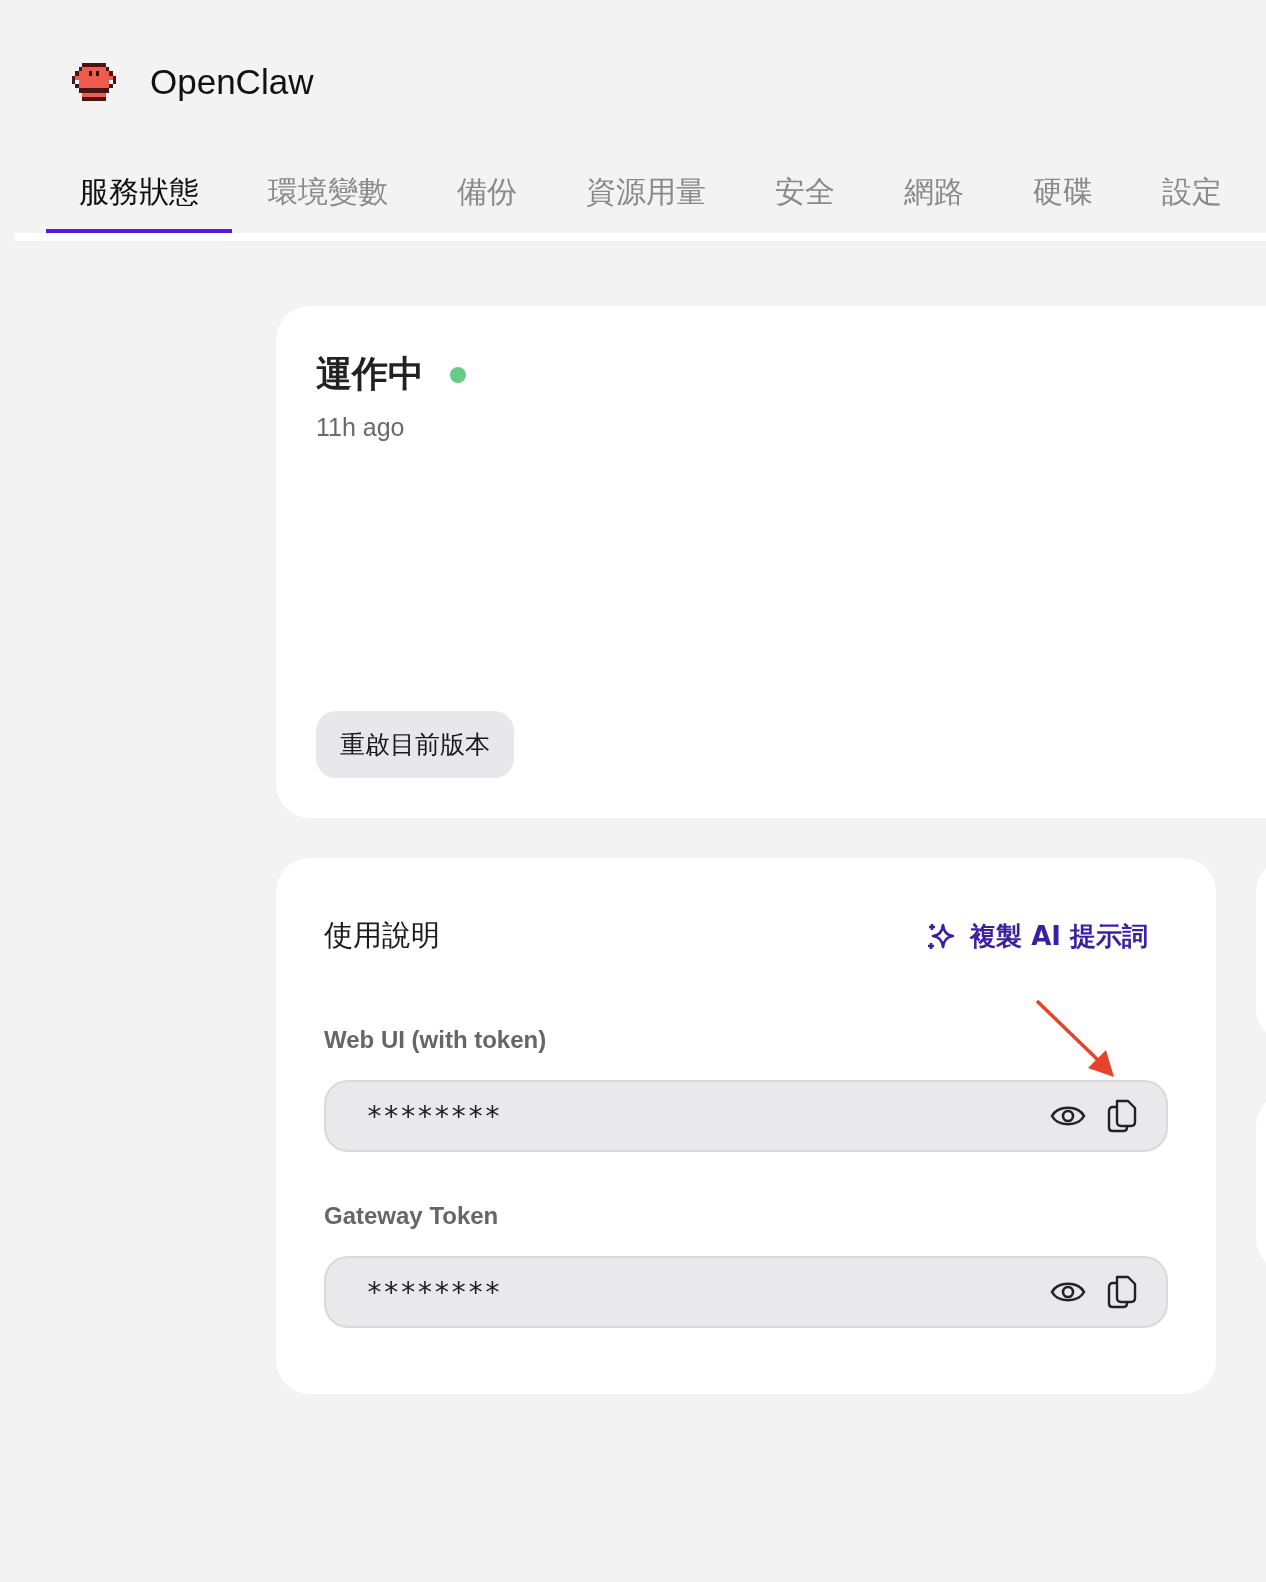 The height and width of the screenshot is (1582, 1266). Describe the element at coordinates (934, 202) in the screenshot. I see `tab: 網路` at that location.